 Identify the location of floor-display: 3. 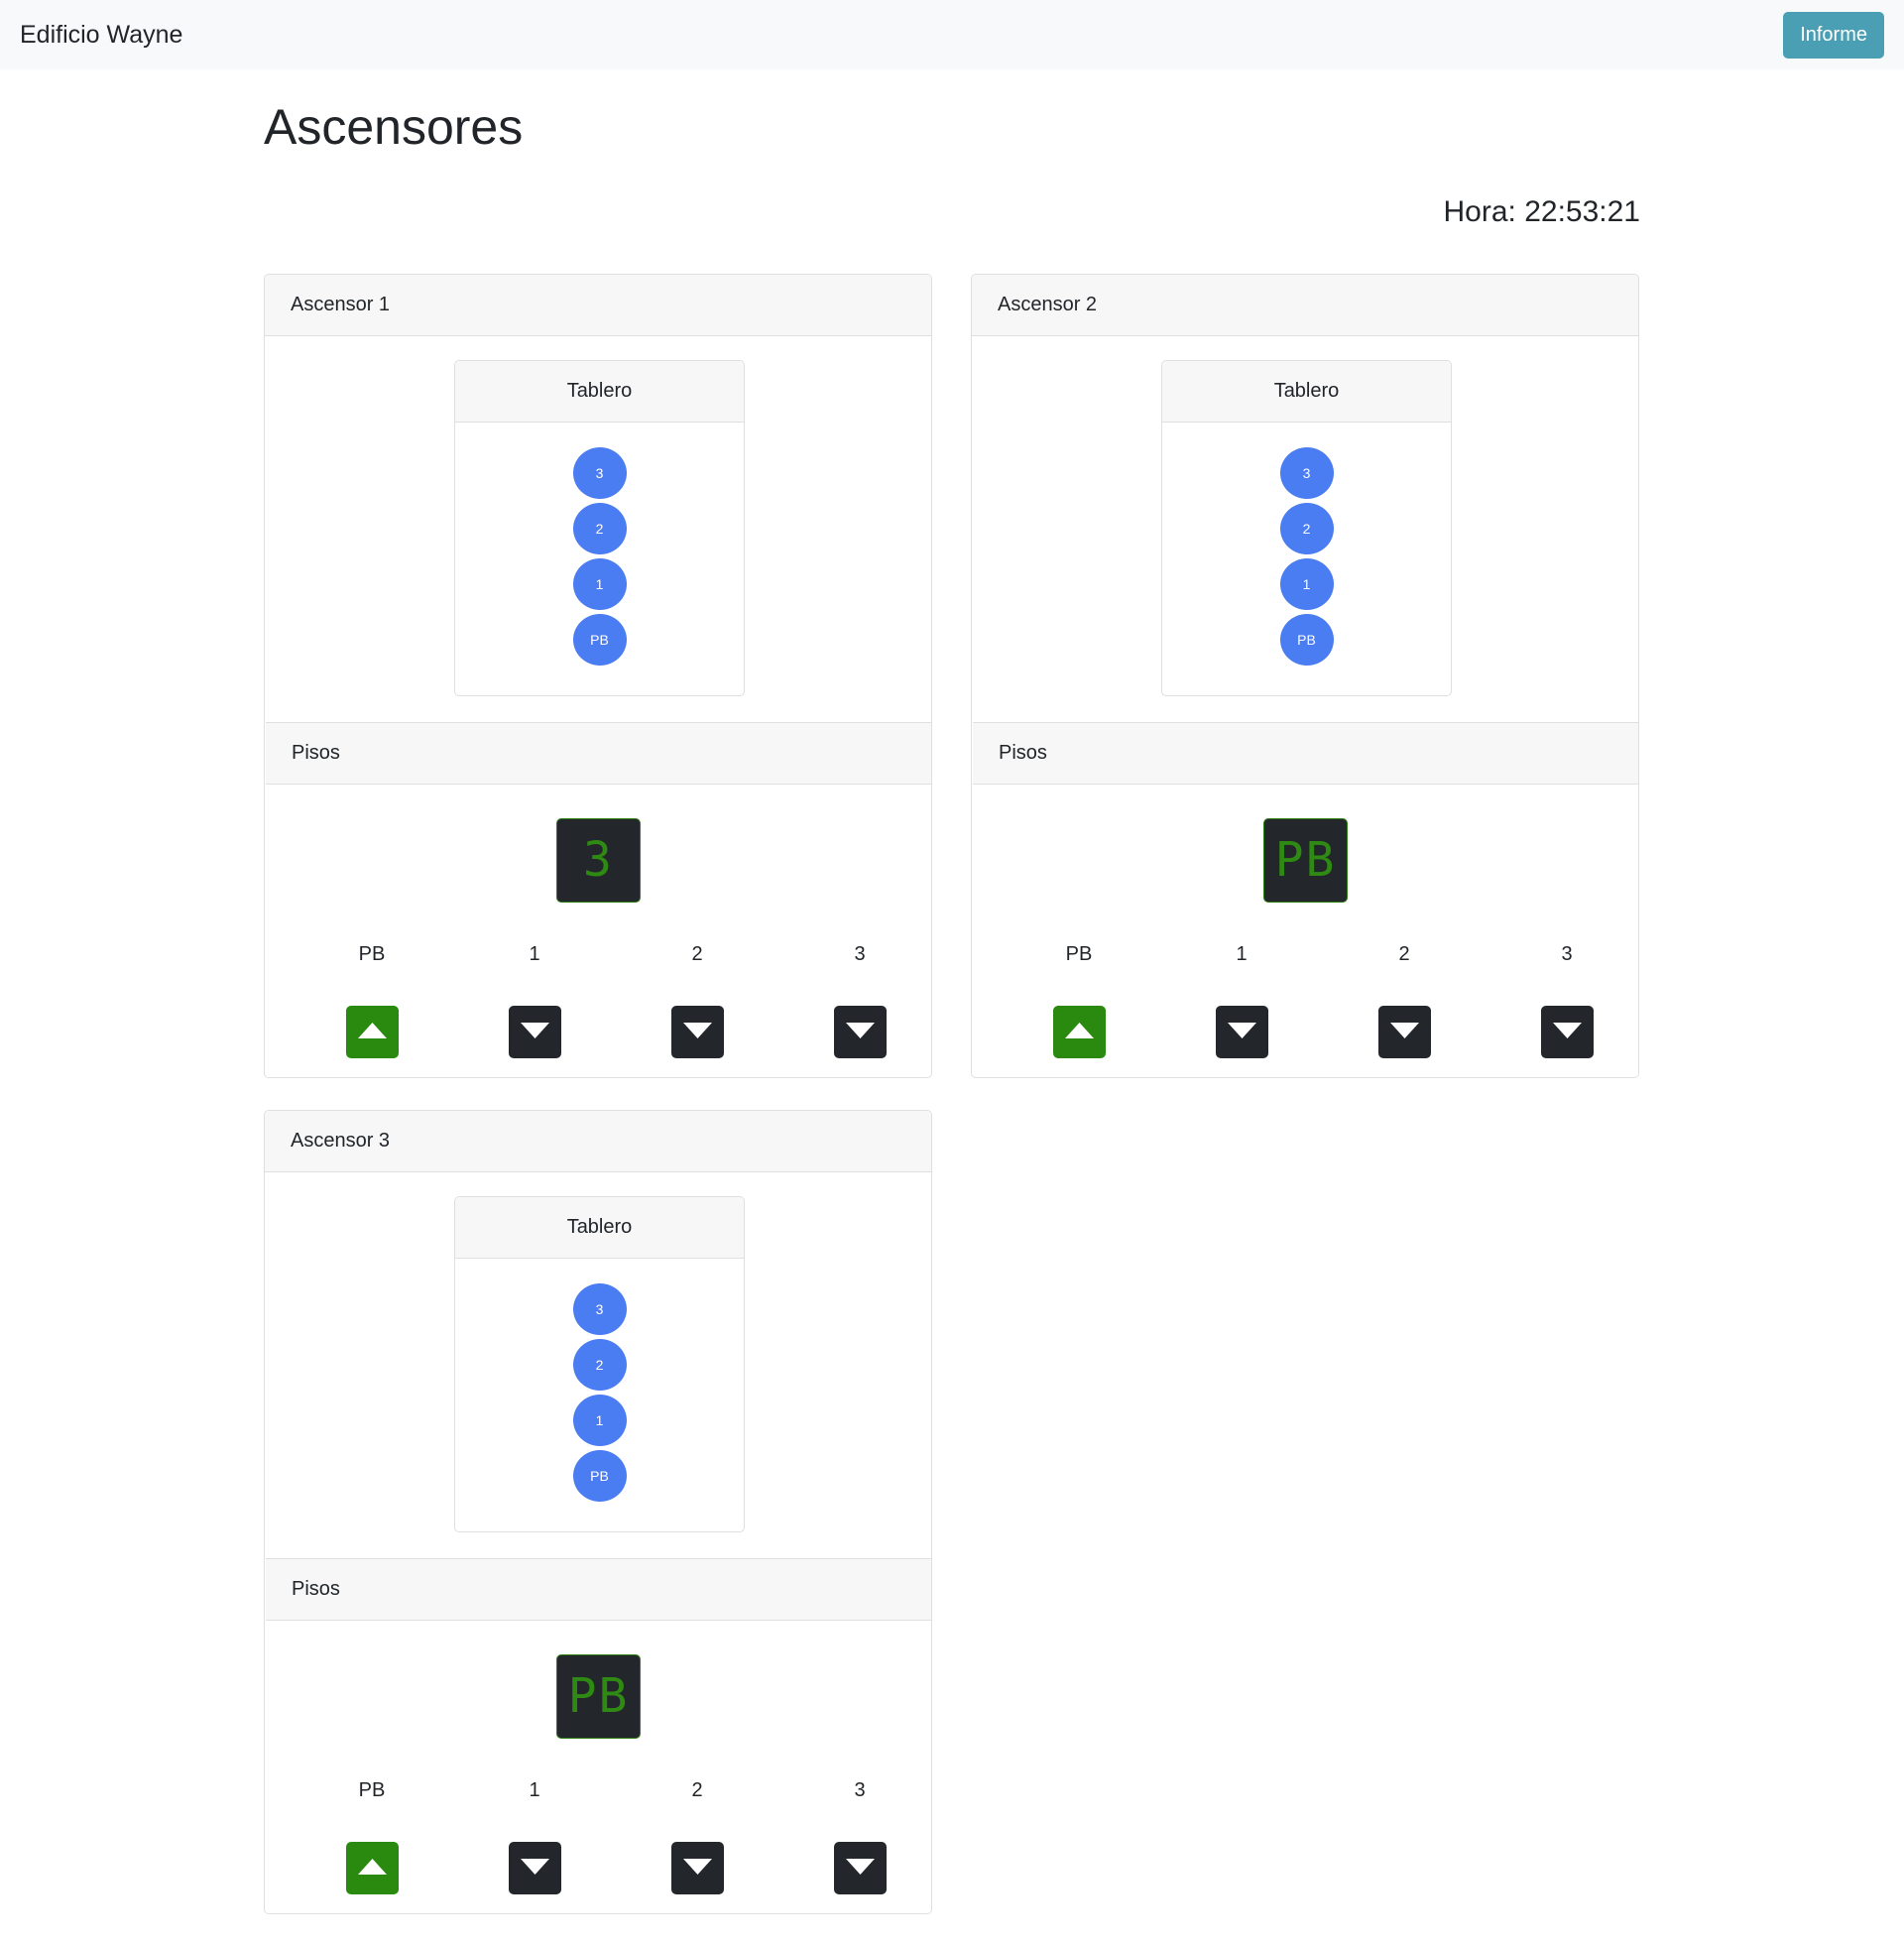
(598, 860).